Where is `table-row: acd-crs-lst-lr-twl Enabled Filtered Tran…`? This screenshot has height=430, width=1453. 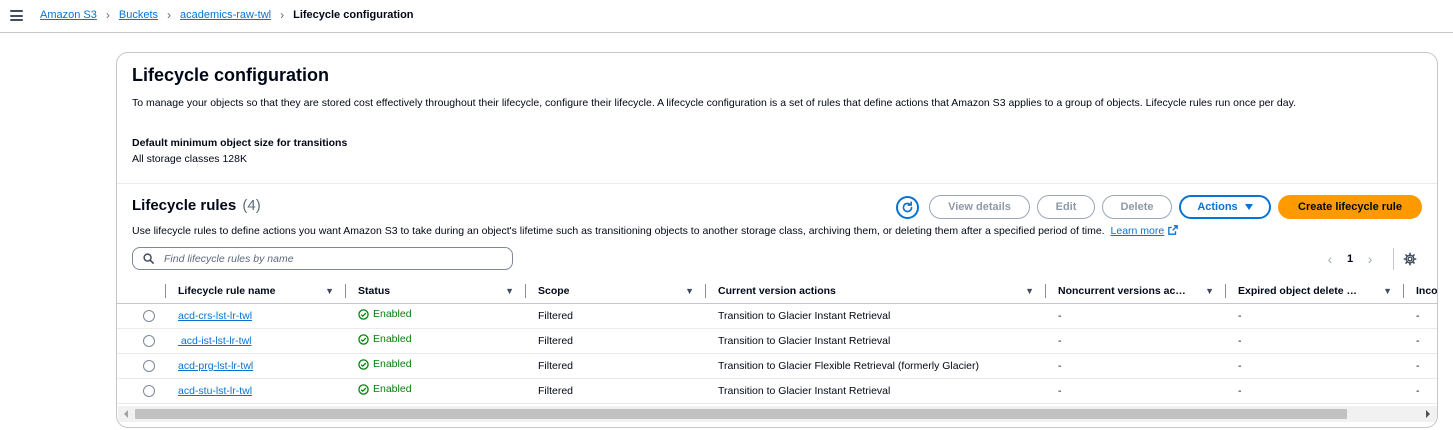 table-row: acd-crs-lst-lr-twl Enabled Filtered Tran… is located at coordinates (777, 316).